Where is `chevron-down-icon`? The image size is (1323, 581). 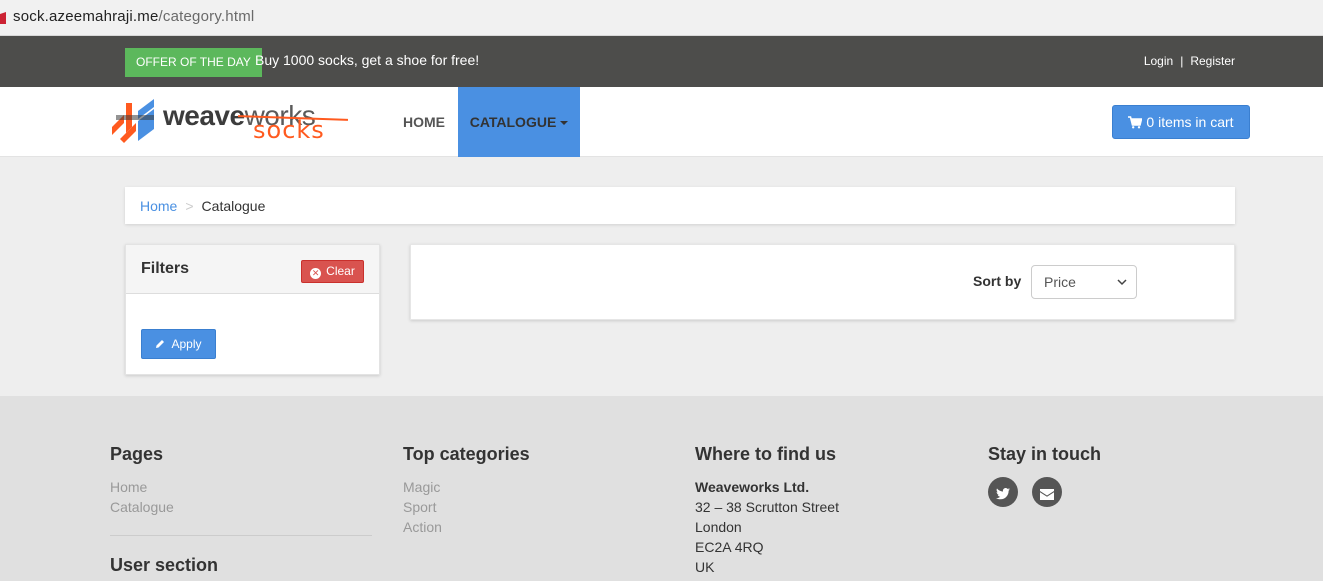 chevron-down-icon is located at coordinates (1122, 282).